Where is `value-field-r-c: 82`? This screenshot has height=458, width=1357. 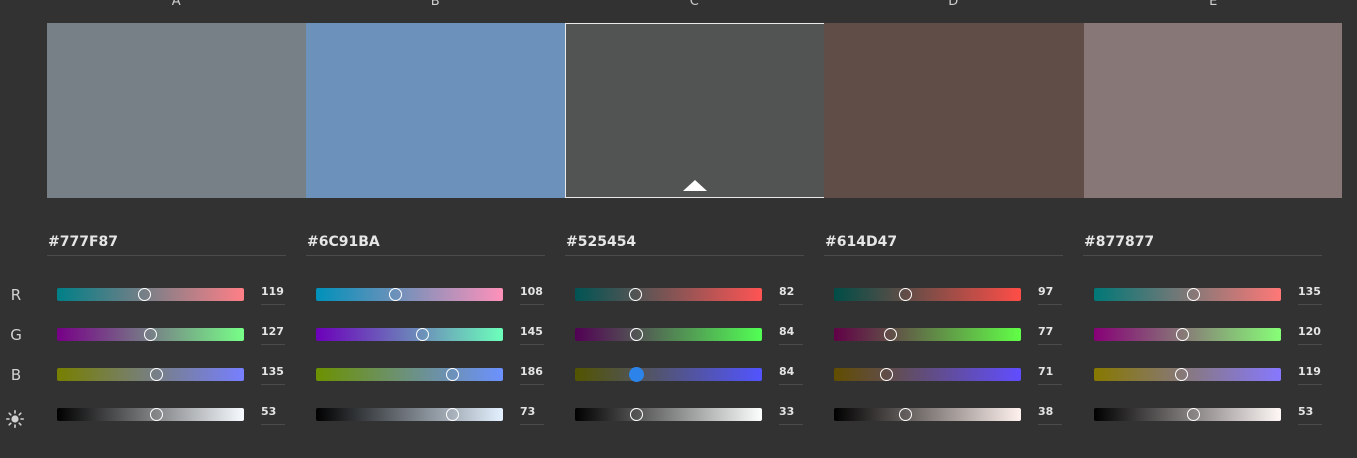 value-field-r-c: 82 is located at coordinates (791, 295).